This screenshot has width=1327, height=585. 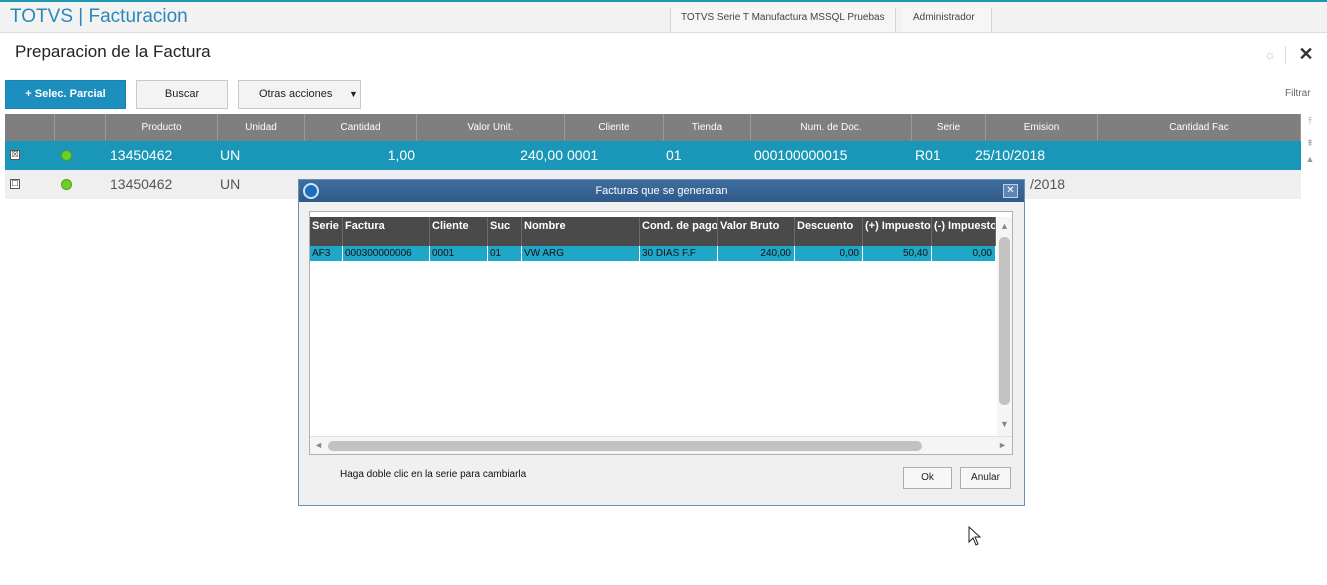 What do you see at coordinates (1002, 445) in the screenshot?
I see `scroll-right-icon: ►` at bounding box center [1002, 445].